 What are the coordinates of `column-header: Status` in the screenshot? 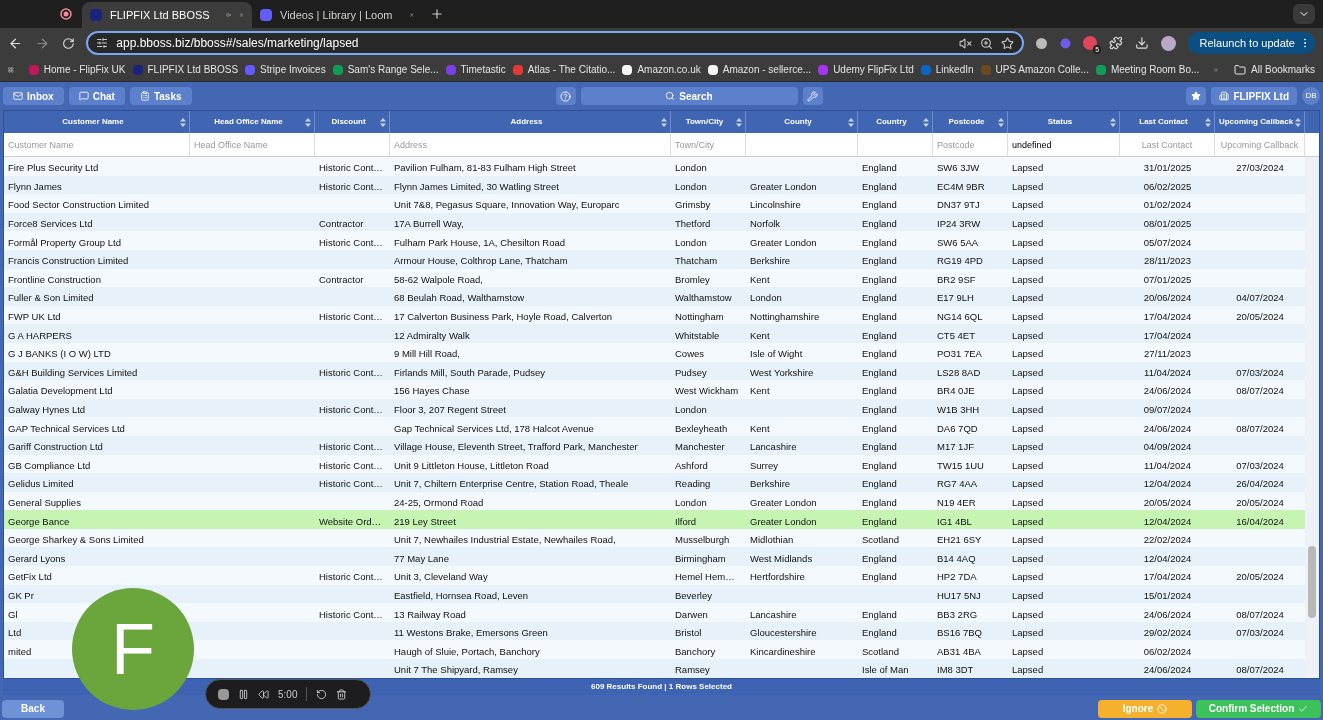 It's located at (1060, 122).